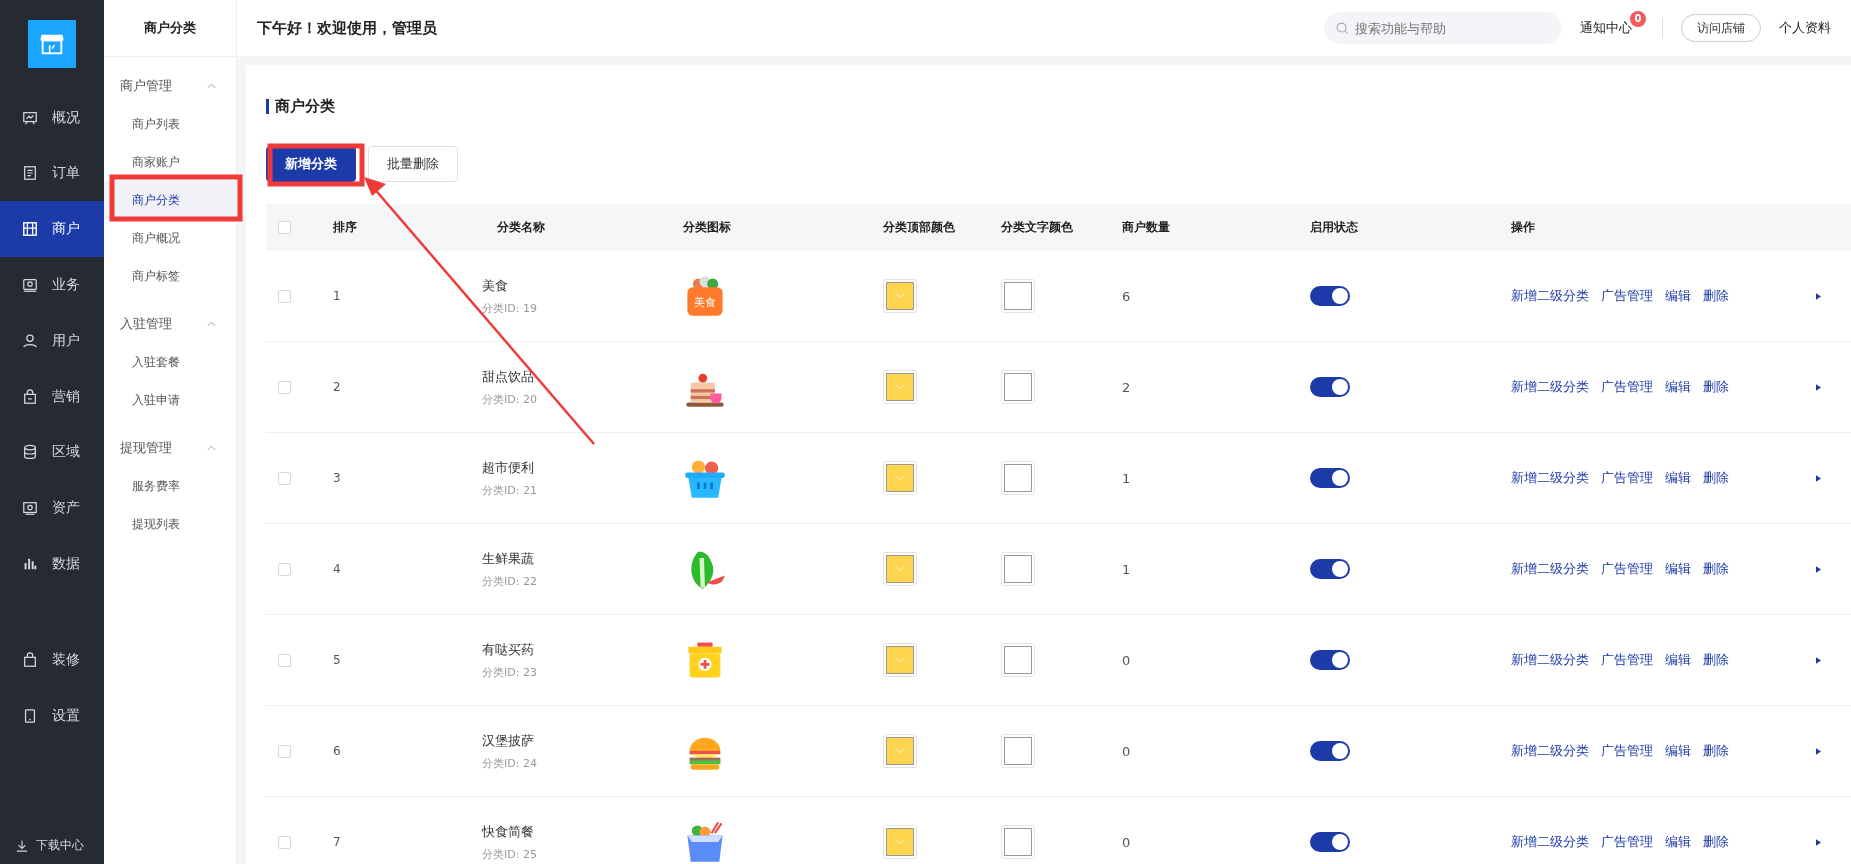 The height and width of the screenshot is (864, 1851). What do you see at coordinates (1721, 28) in the screenshot?
I see `visit-store-button: 访问店铺` at bounding box center [1721, 28].